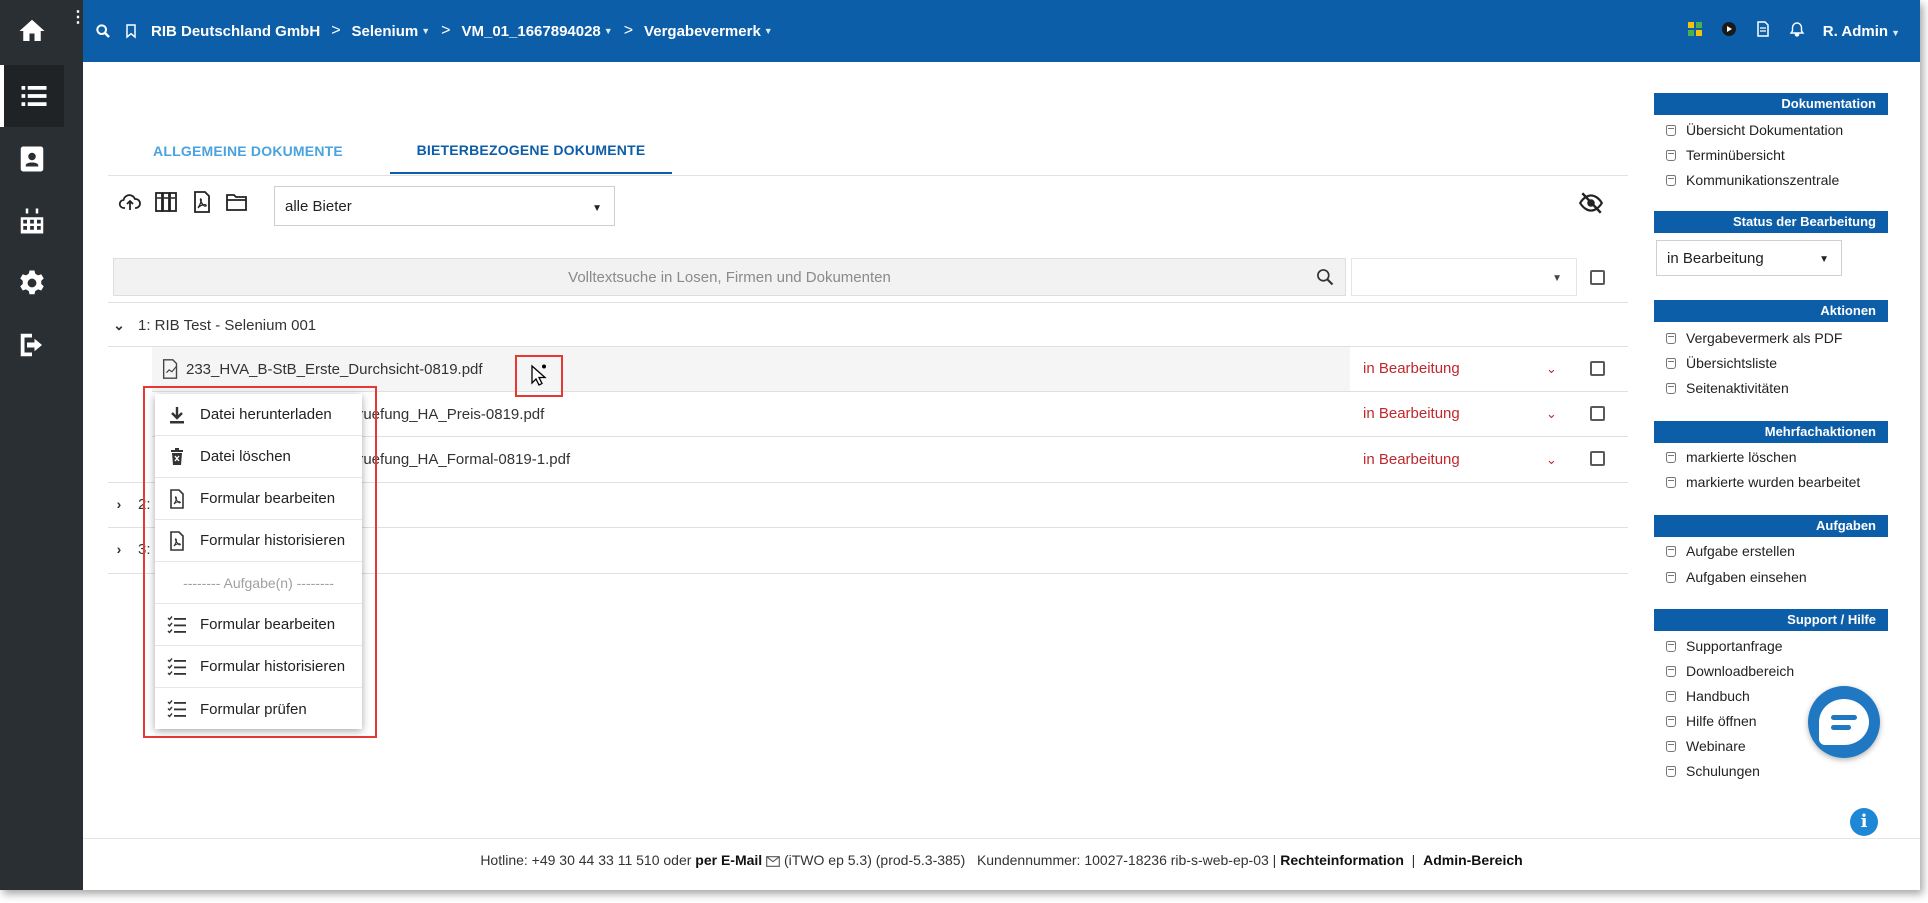 This screenshot has height=903, width=1928. I want to click on sidebar-link-label: Terminübersicht, so click(1735, 155).